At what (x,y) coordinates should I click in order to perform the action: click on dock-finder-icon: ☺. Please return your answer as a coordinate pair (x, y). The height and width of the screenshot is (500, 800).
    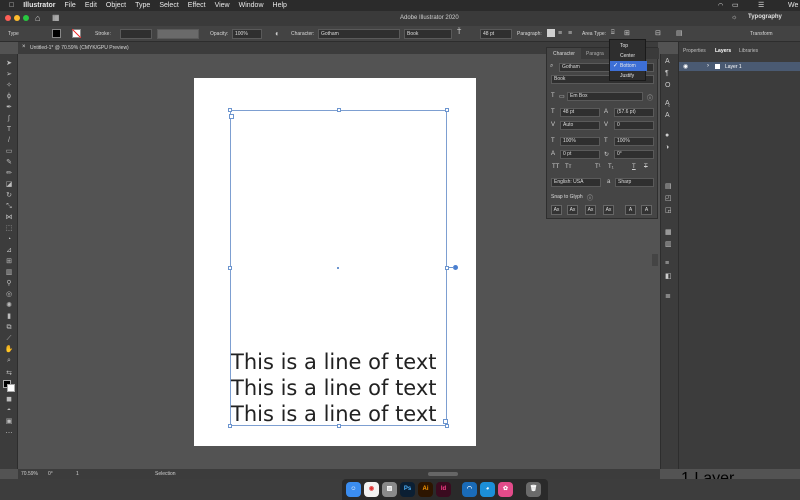
    Looking at the image, I should click on (353, 489).